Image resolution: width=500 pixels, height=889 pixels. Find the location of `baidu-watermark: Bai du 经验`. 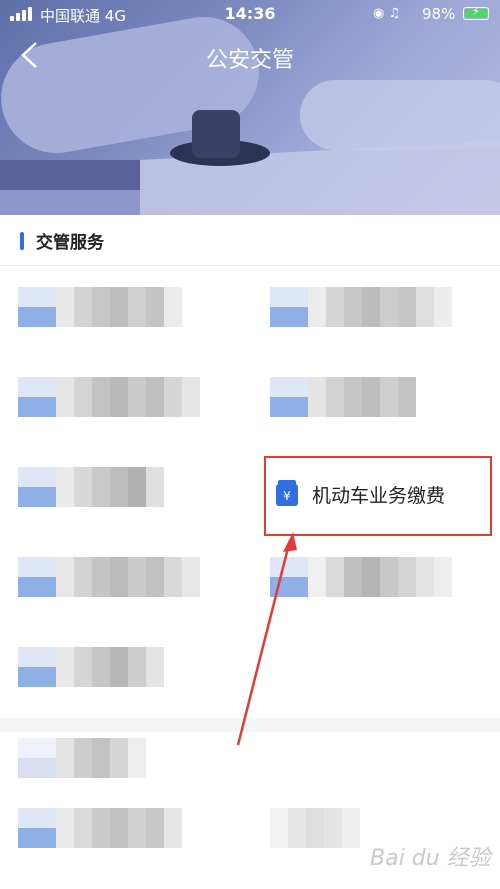

baidu-watermark: Bai du 经验 is located at coordinates (430, 858).